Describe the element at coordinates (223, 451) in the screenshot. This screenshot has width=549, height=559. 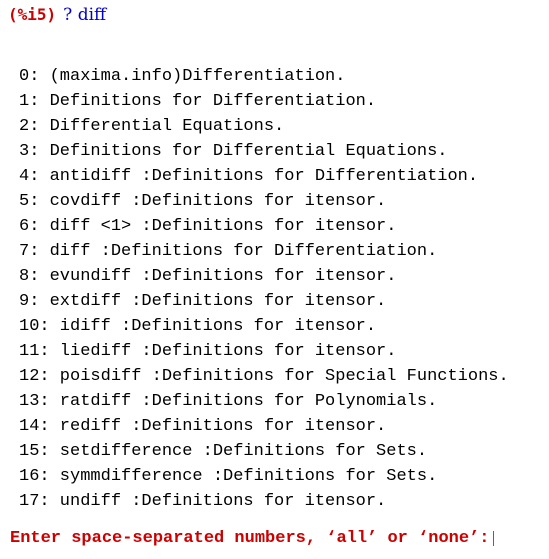
I see `result-item: 15: setdifference :Definitions for Sets.` at that location.